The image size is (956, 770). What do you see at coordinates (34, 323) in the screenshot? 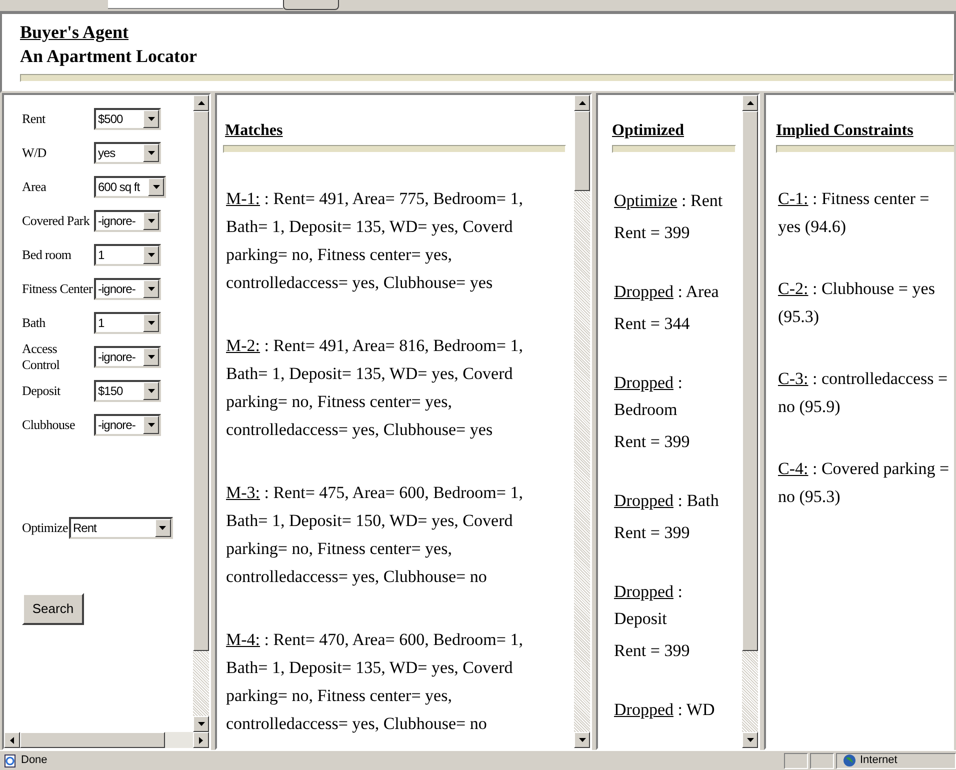
I see `filter-label: Bath` at bounding box center [34, 323].